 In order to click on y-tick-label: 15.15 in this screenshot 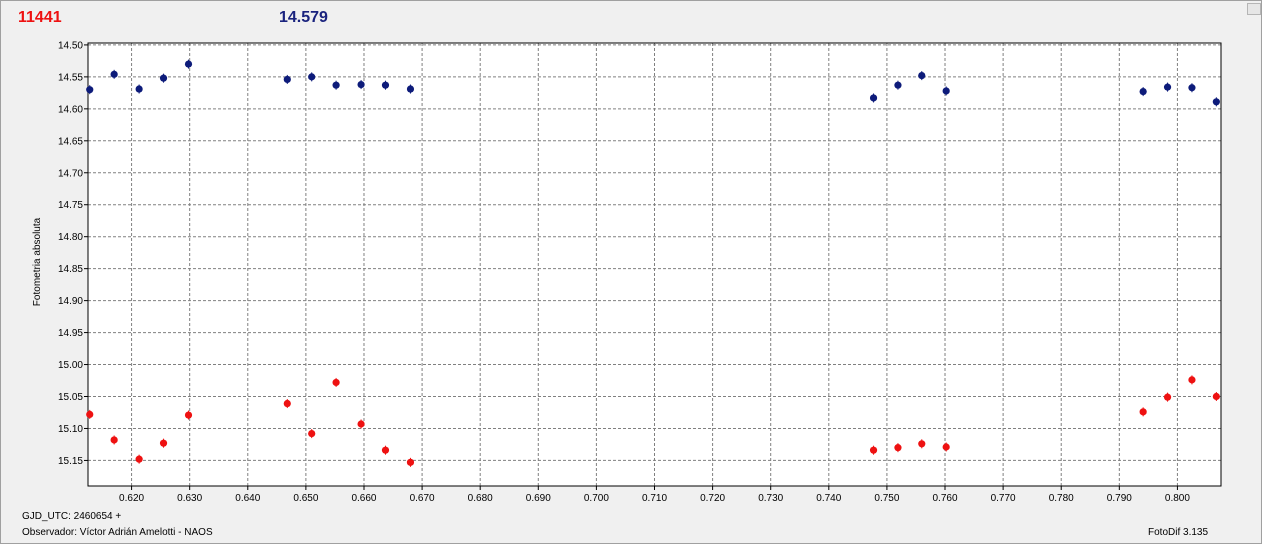, I will do `click(70, 461)`.